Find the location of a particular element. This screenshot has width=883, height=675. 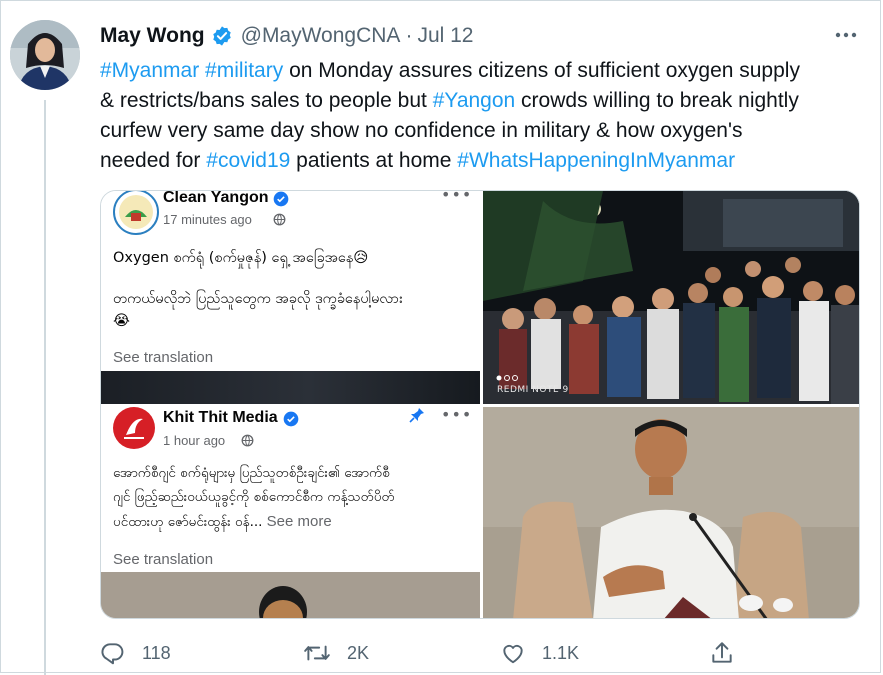

media-photo-night-crowd: REDMI NOTE 9 is located at coordinates (671, 297).